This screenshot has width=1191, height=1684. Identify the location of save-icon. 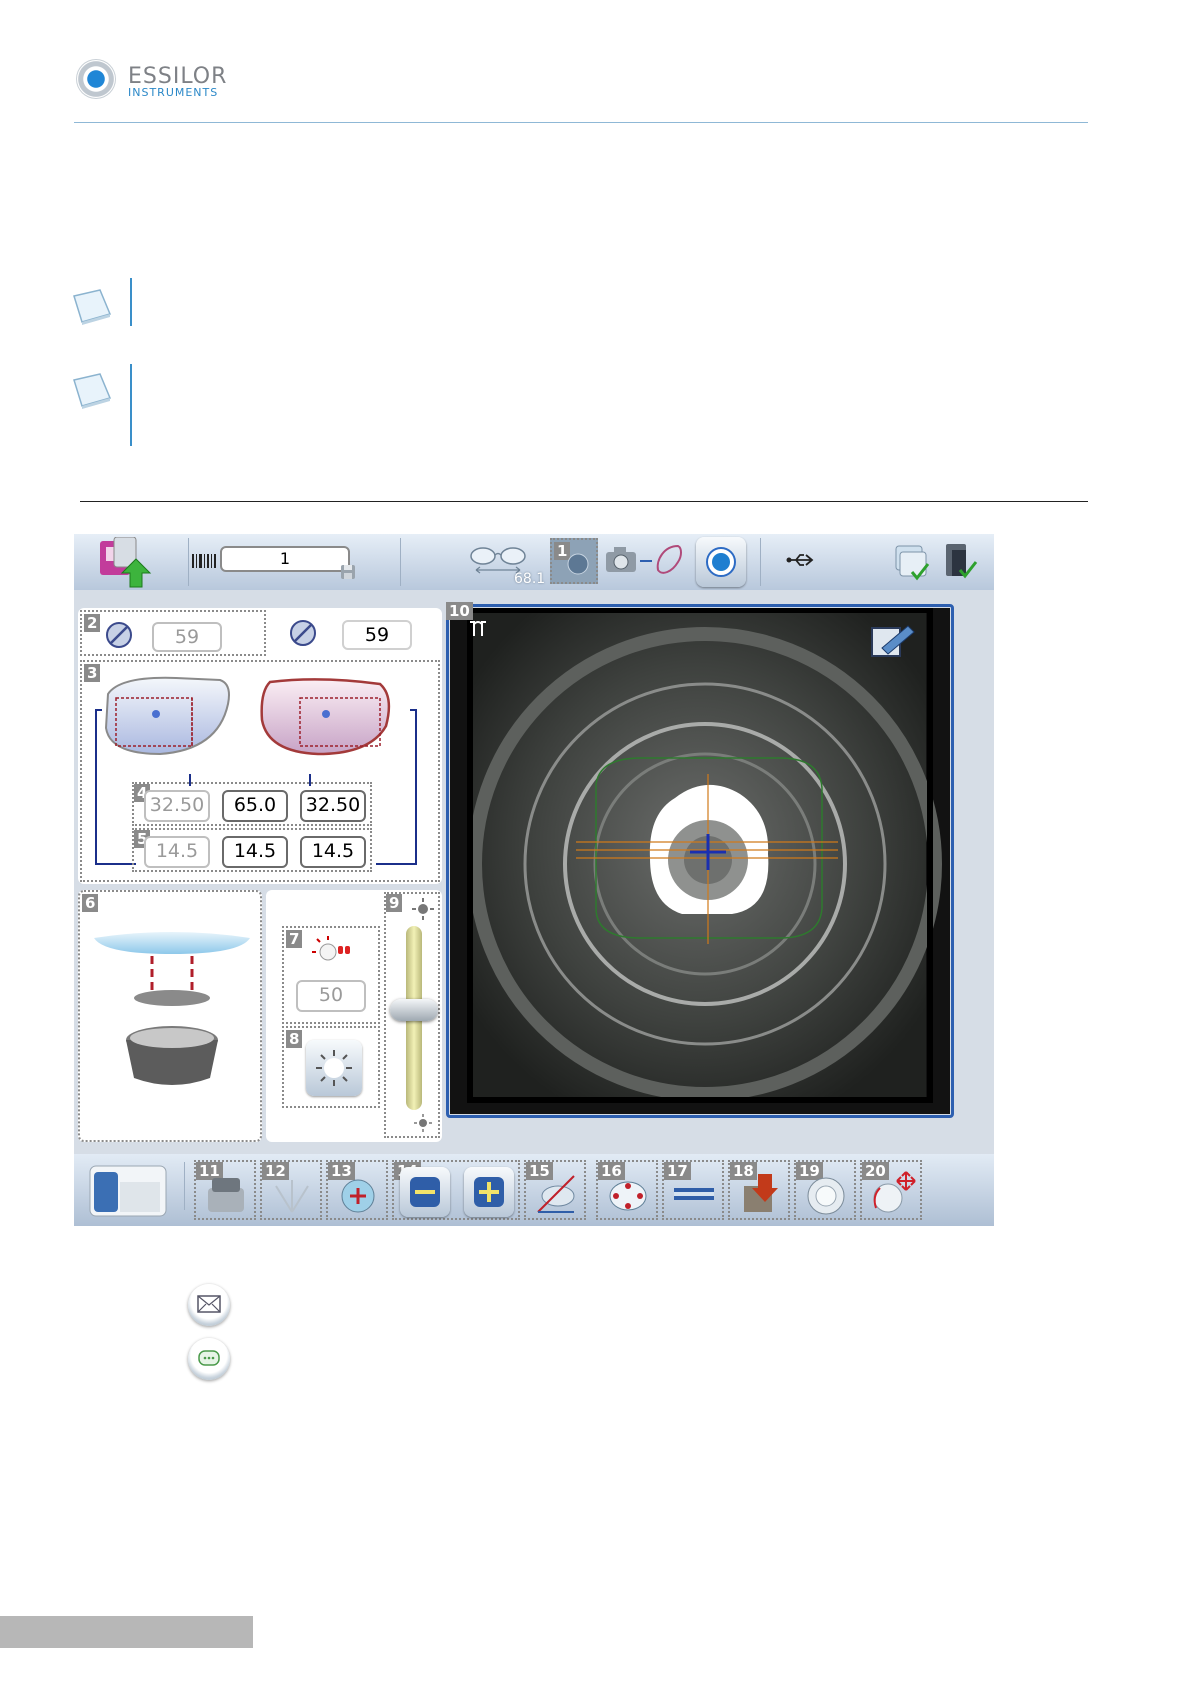
(348, 572).